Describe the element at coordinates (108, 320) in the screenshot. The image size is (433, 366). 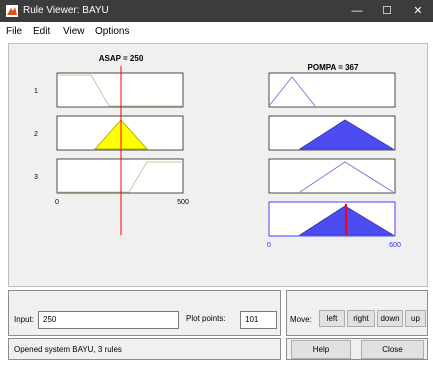
I see `input-field: 250` at that location.